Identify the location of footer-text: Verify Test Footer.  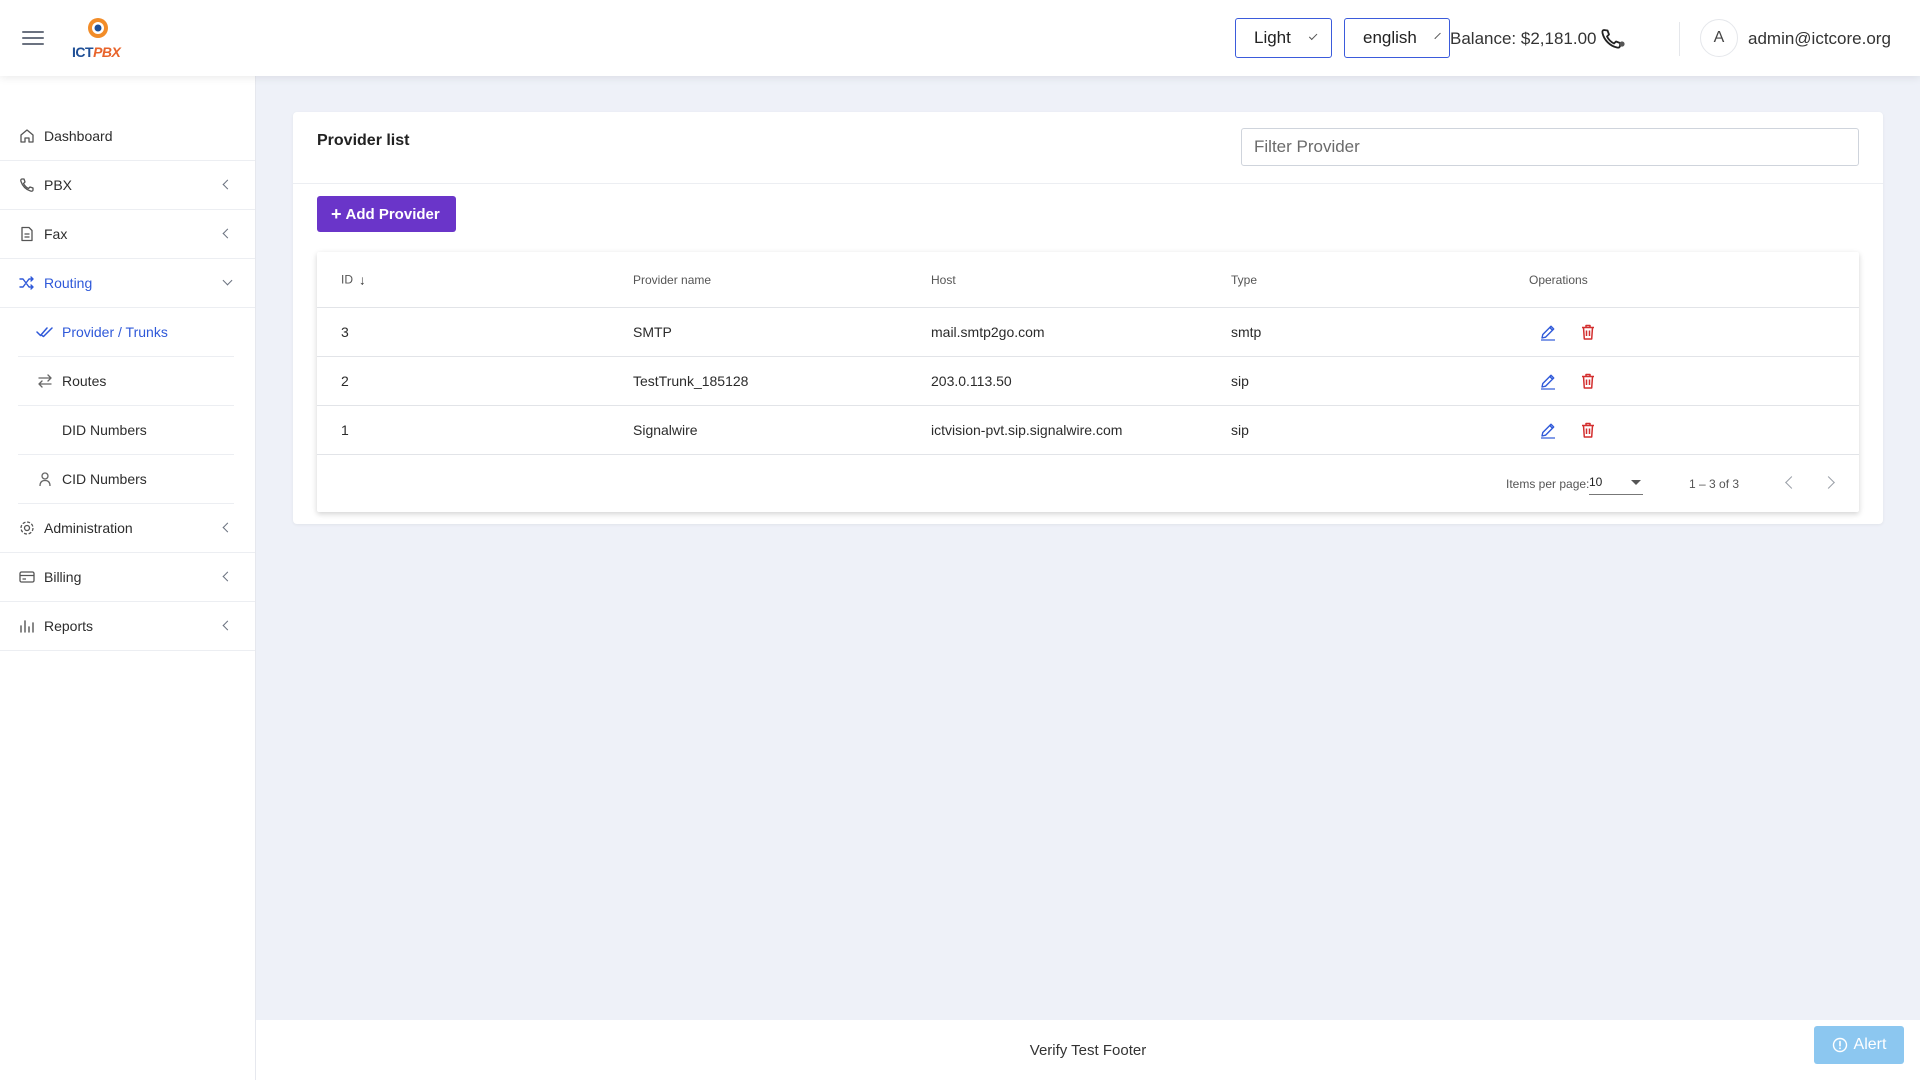
(1088, 1050).